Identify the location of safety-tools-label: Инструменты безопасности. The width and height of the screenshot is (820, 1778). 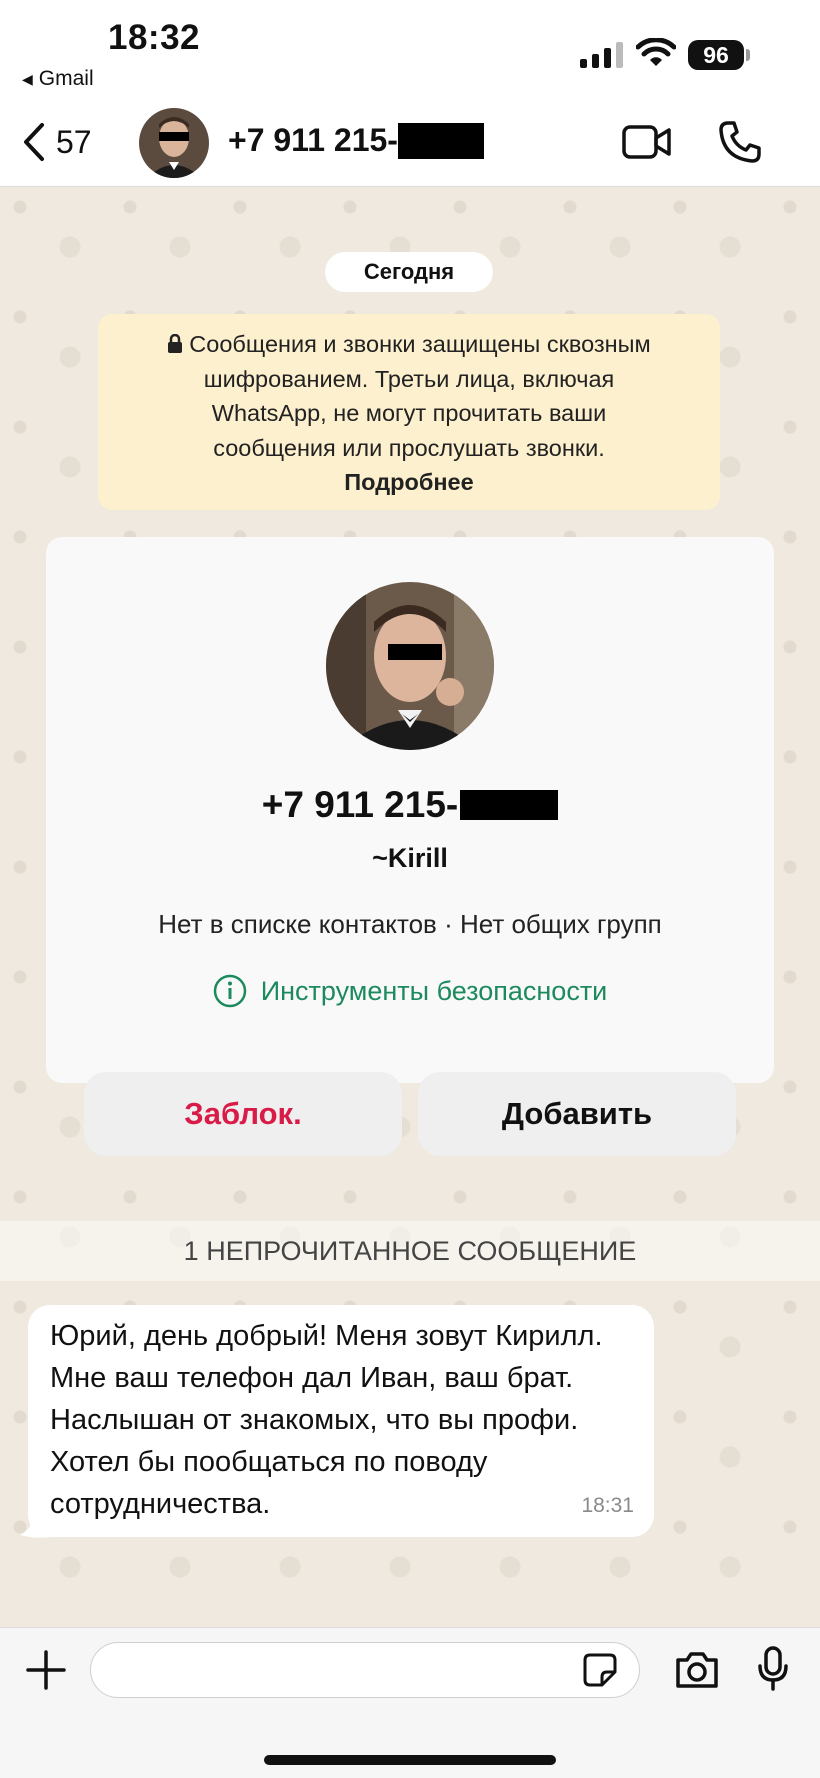
(434, 990).